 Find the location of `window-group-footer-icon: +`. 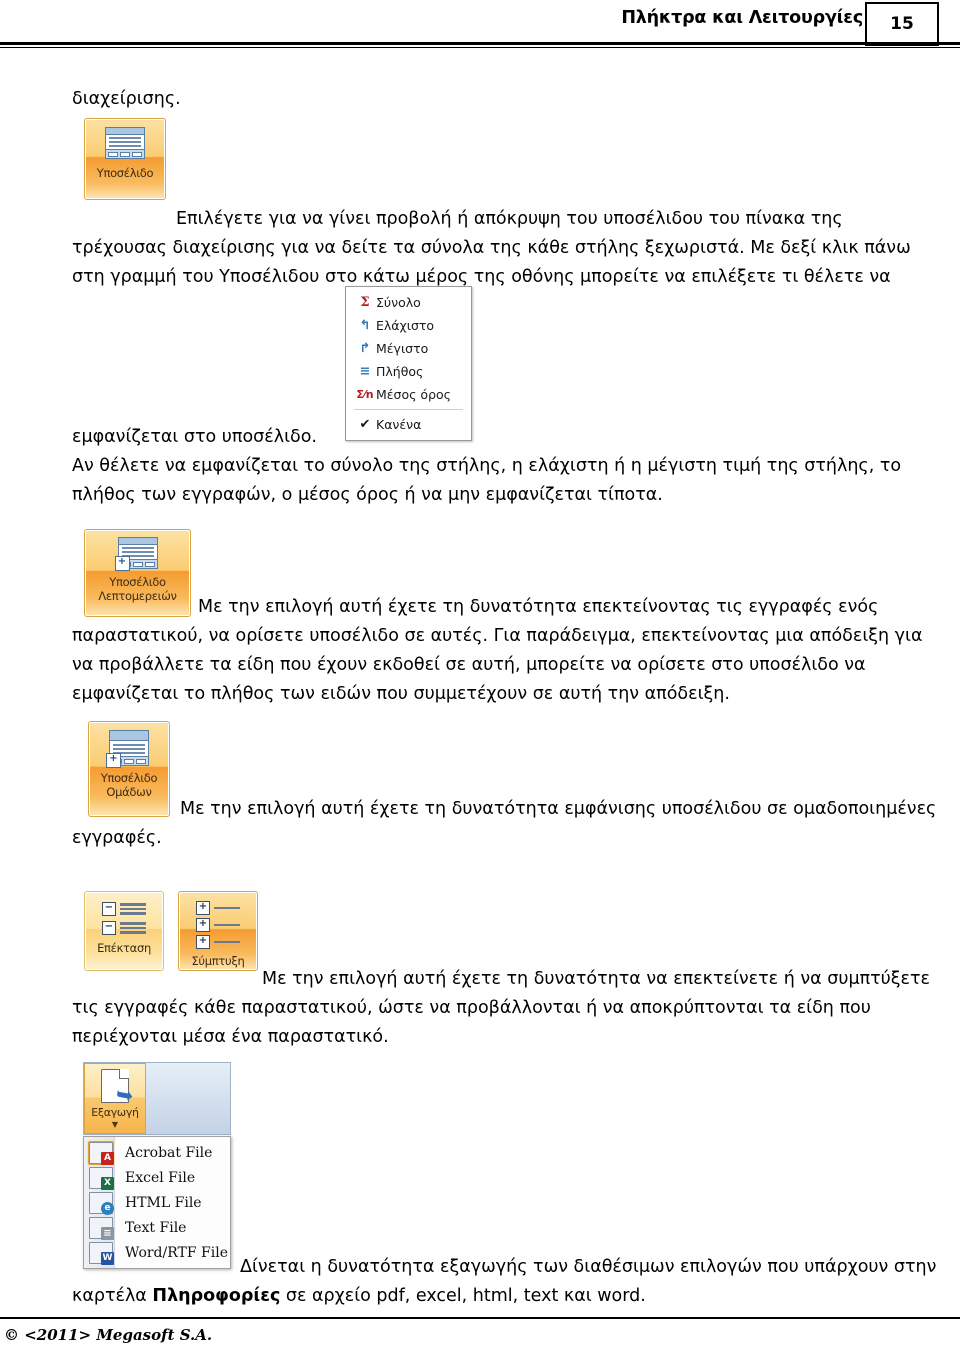

window-group-footer-icon: + is located at coordinates (127, 749).